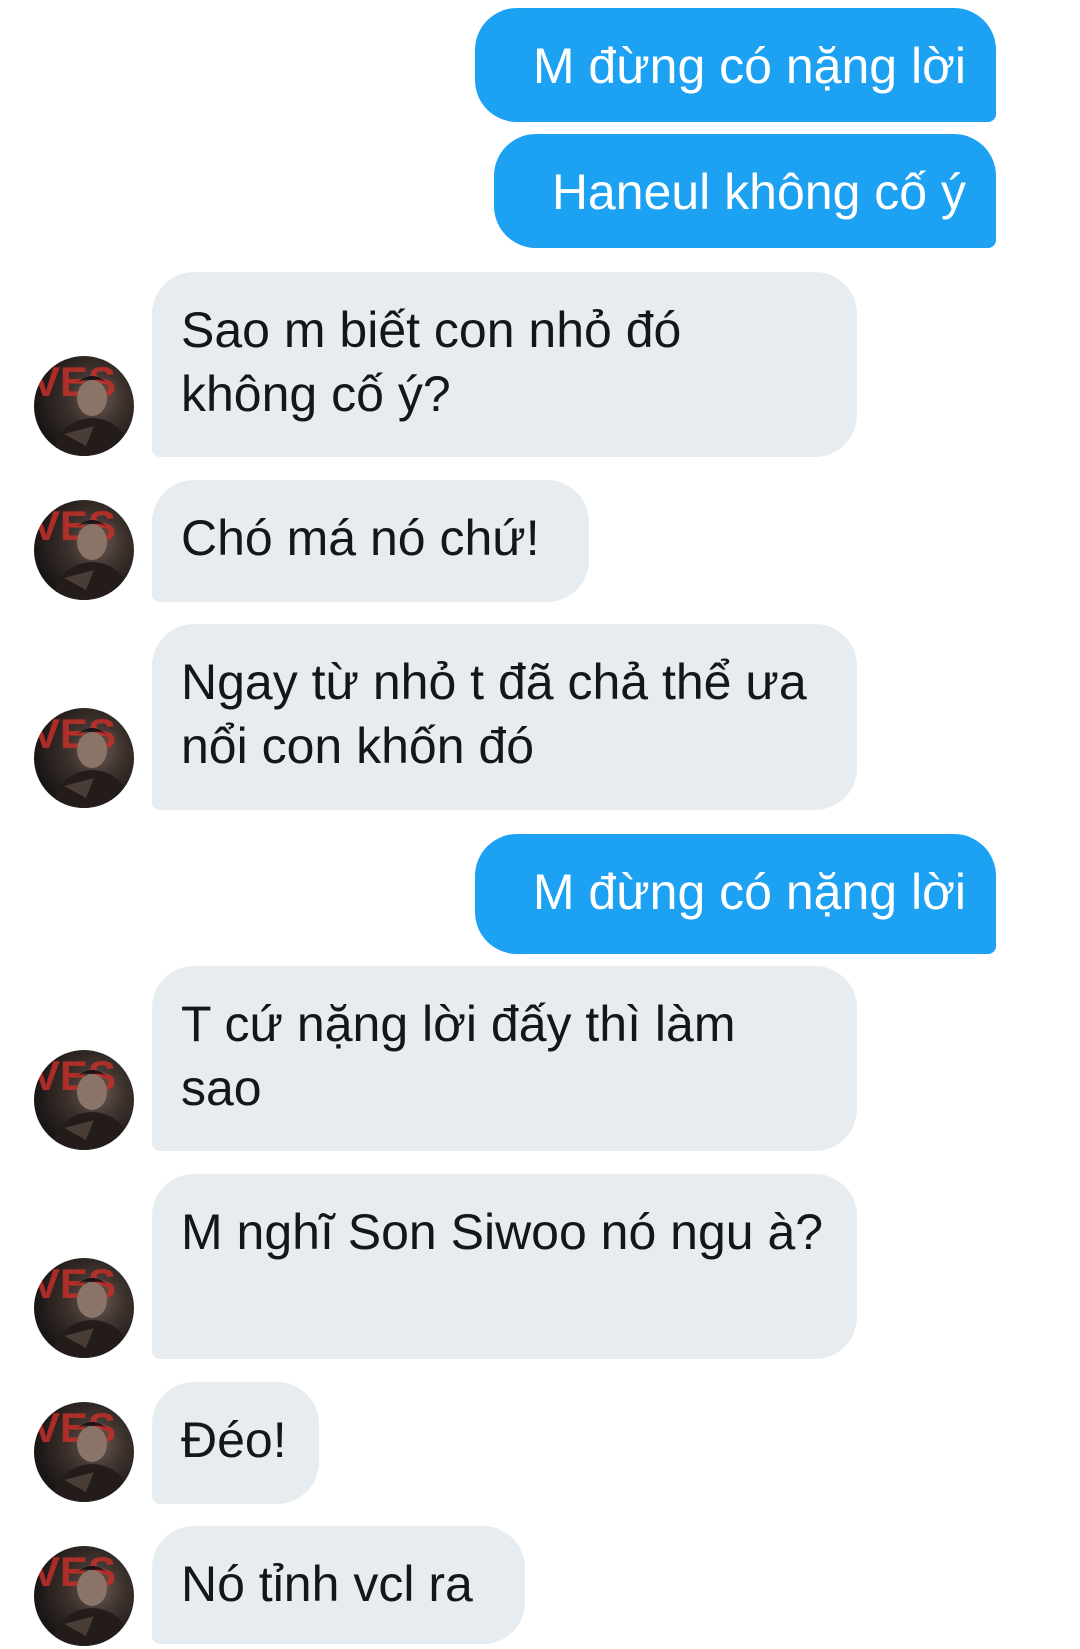 The width and height of the screenshot is (1080, 1649). I want to click on message-text: Sao m biết con nhỏ đó không cố ý?, so click(431, 362).